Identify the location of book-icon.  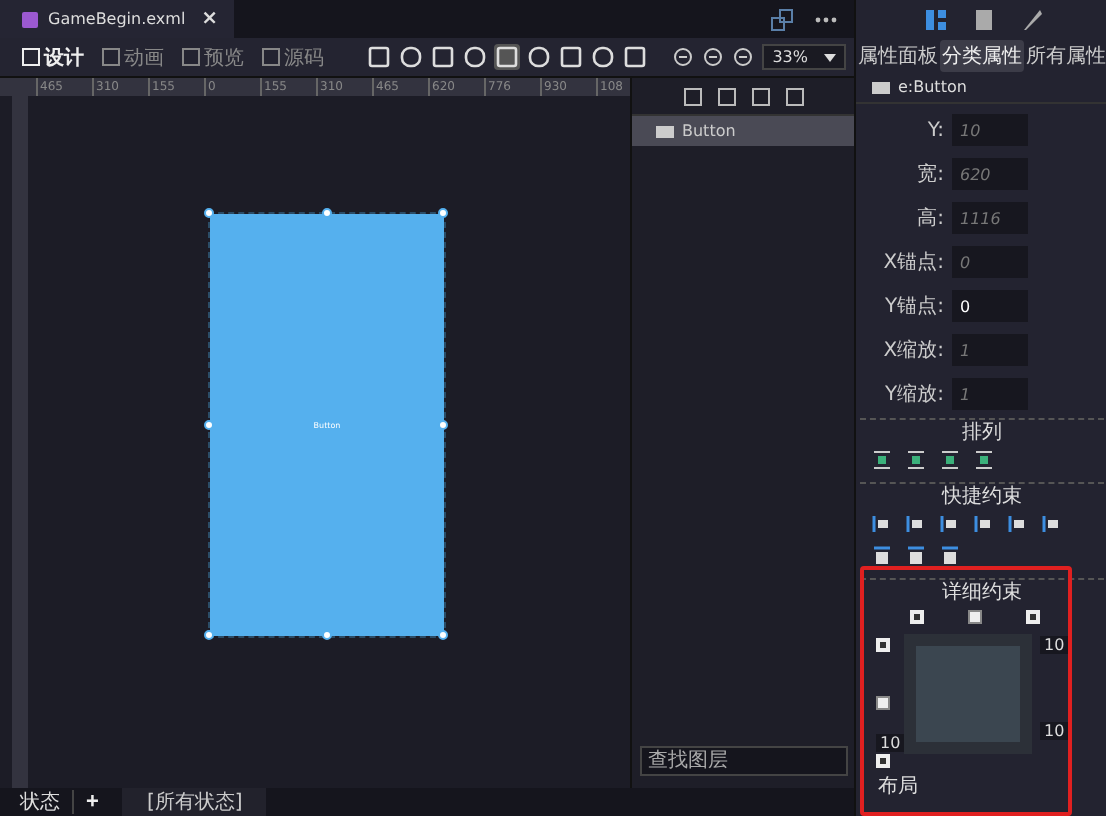
(984, 19).